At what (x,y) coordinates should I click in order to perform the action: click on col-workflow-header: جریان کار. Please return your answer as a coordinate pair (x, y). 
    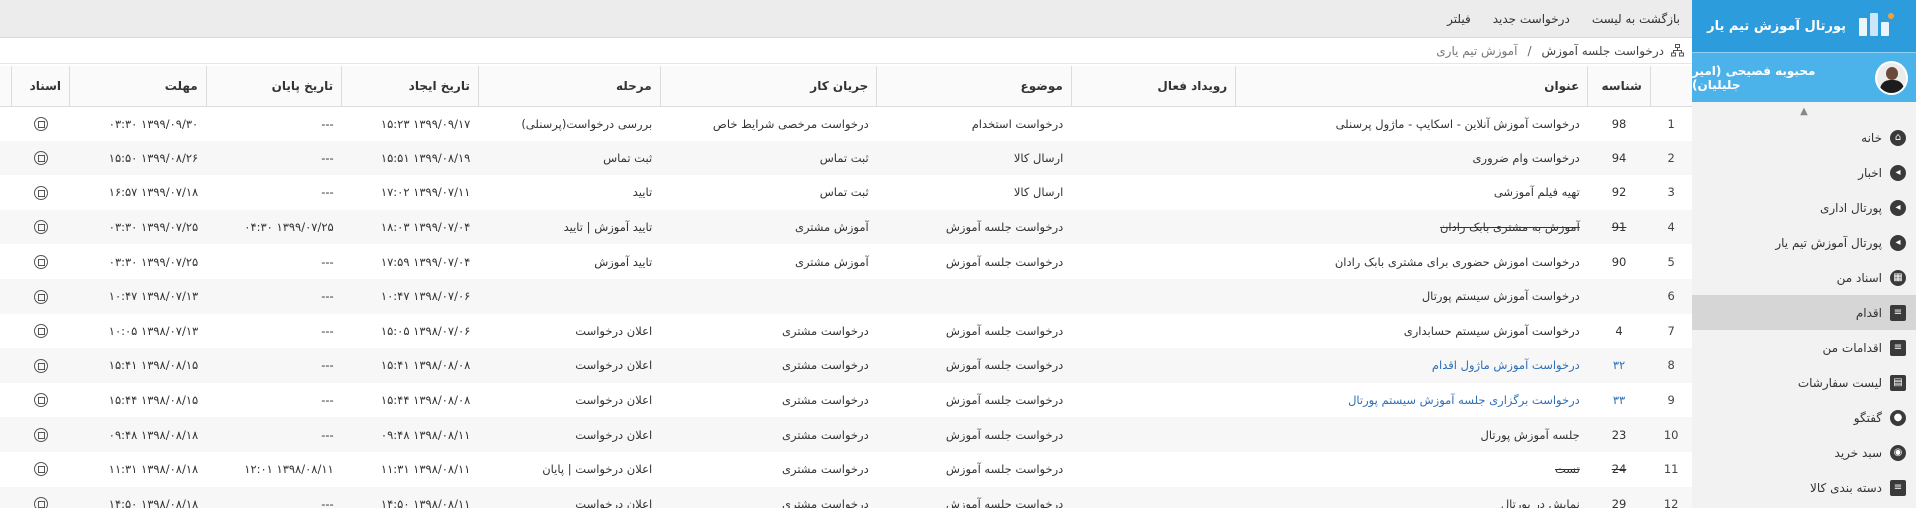
    Looking at the image, I should click on (768, 86).